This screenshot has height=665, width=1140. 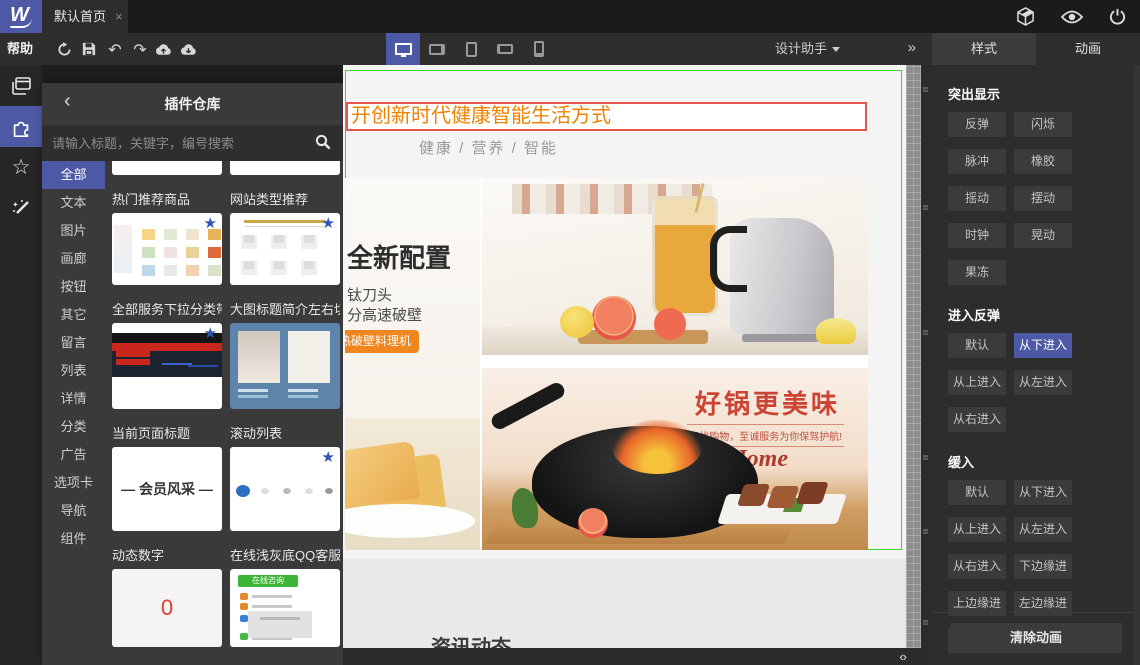 I want to click on preview-eye-icon, so click(x=1072, y=17).